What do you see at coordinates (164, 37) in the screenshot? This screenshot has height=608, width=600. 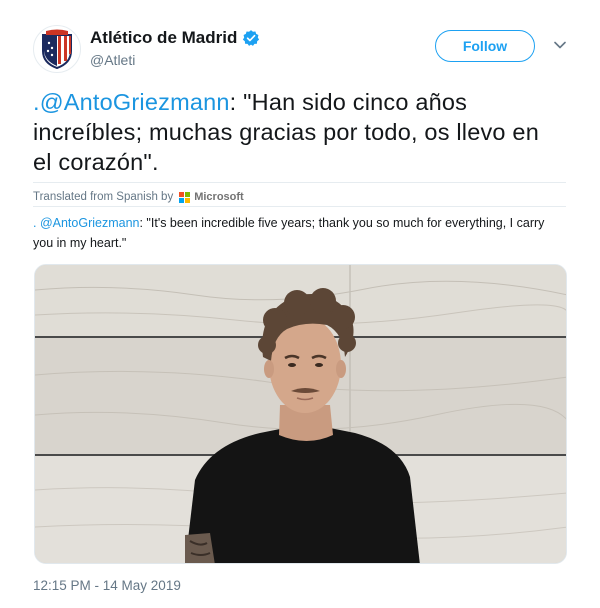 I see `author-name-text: Atlético de Madrid` at bounding box center [164, 37].